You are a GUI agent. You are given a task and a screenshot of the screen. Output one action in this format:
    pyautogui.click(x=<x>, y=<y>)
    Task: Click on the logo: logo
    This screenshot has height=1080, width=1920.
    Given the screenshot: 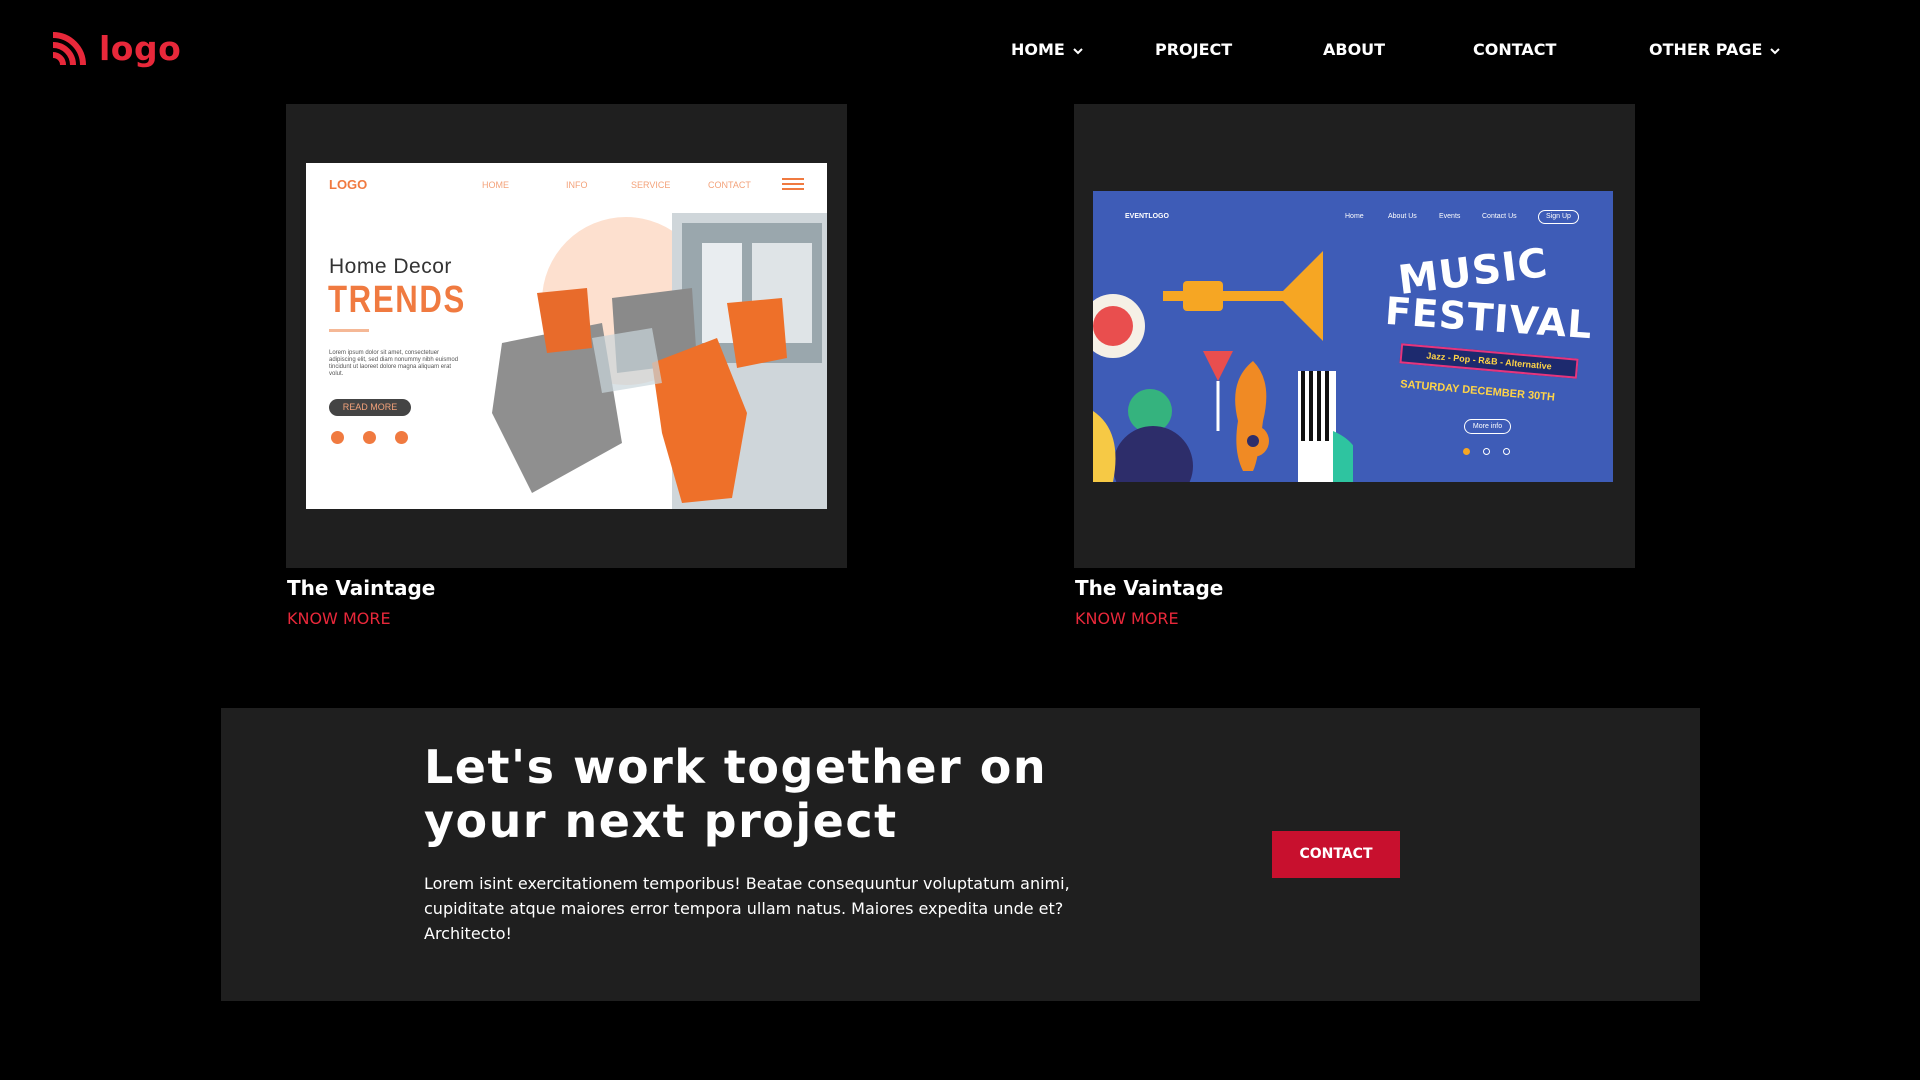 What is the action you would take?
    pyautogui.click(x=115, y=48)
    